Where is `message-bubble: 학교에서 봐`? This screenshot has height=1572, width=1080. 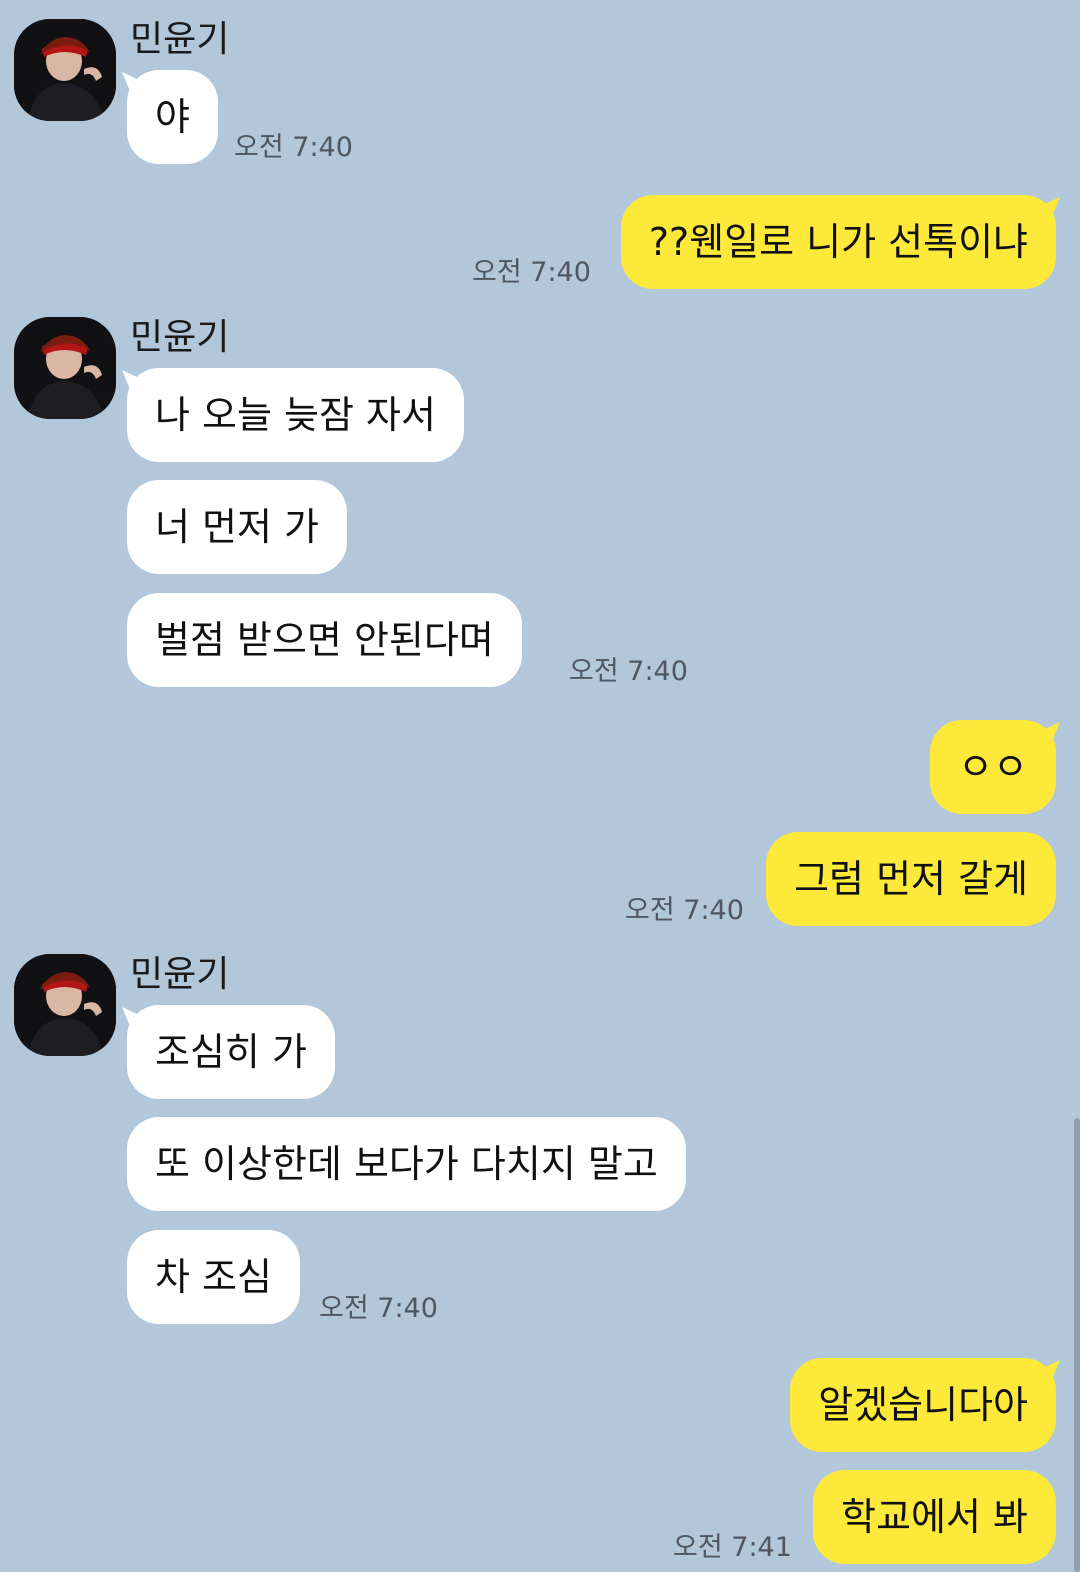 message-bubble: 학교에서 봐 is located at coordinates (934, 1517).